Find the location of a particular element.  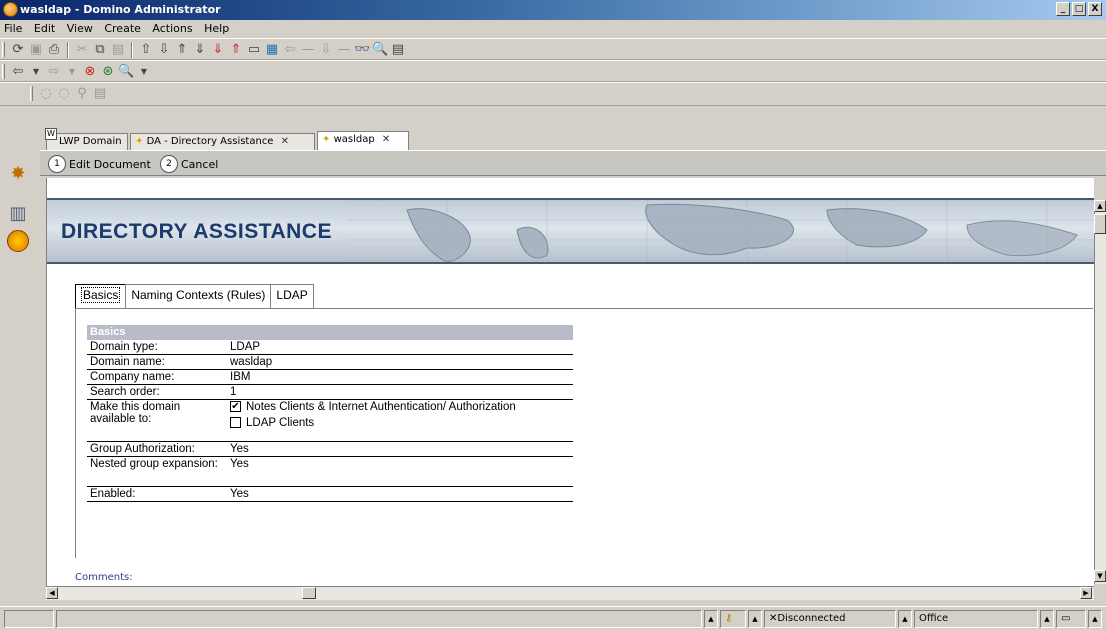

previous-icon: ⇑ is located at coordinates (182, 50).